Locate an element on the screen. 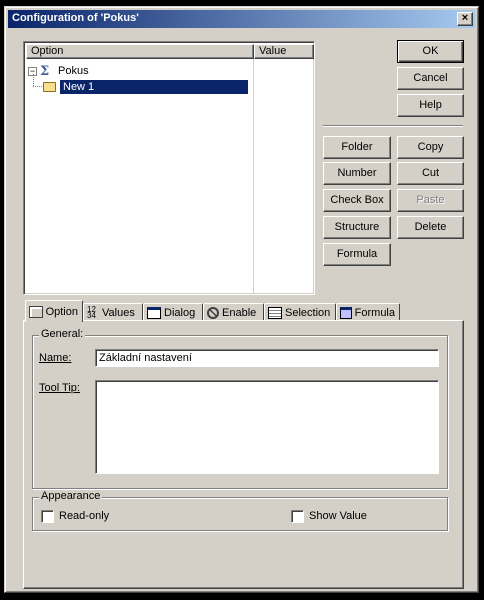  tab-dialog: Dialog is located at coordinates (173, 312).